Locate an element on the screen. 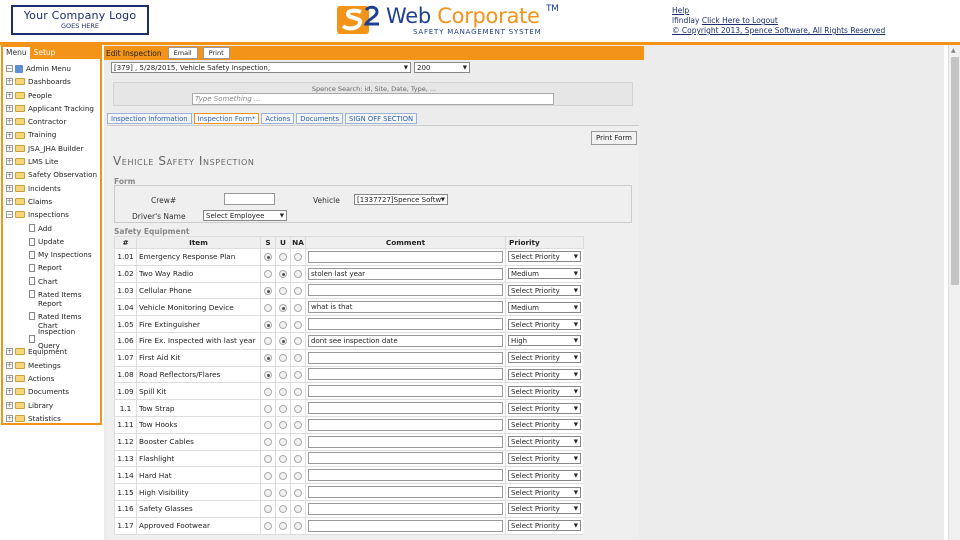  sidebar-item: + Safety Observation is located at coordinates (53, 174).